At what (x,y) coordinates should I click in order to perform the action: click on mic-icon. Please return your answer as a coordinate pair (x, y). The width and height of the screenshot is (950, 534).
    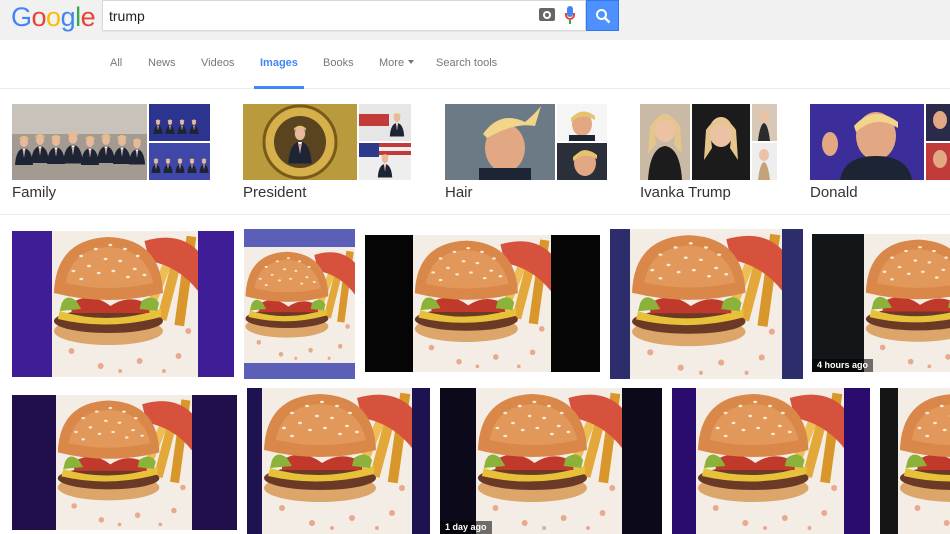
    Looking at the image, I should click on (570, 16).